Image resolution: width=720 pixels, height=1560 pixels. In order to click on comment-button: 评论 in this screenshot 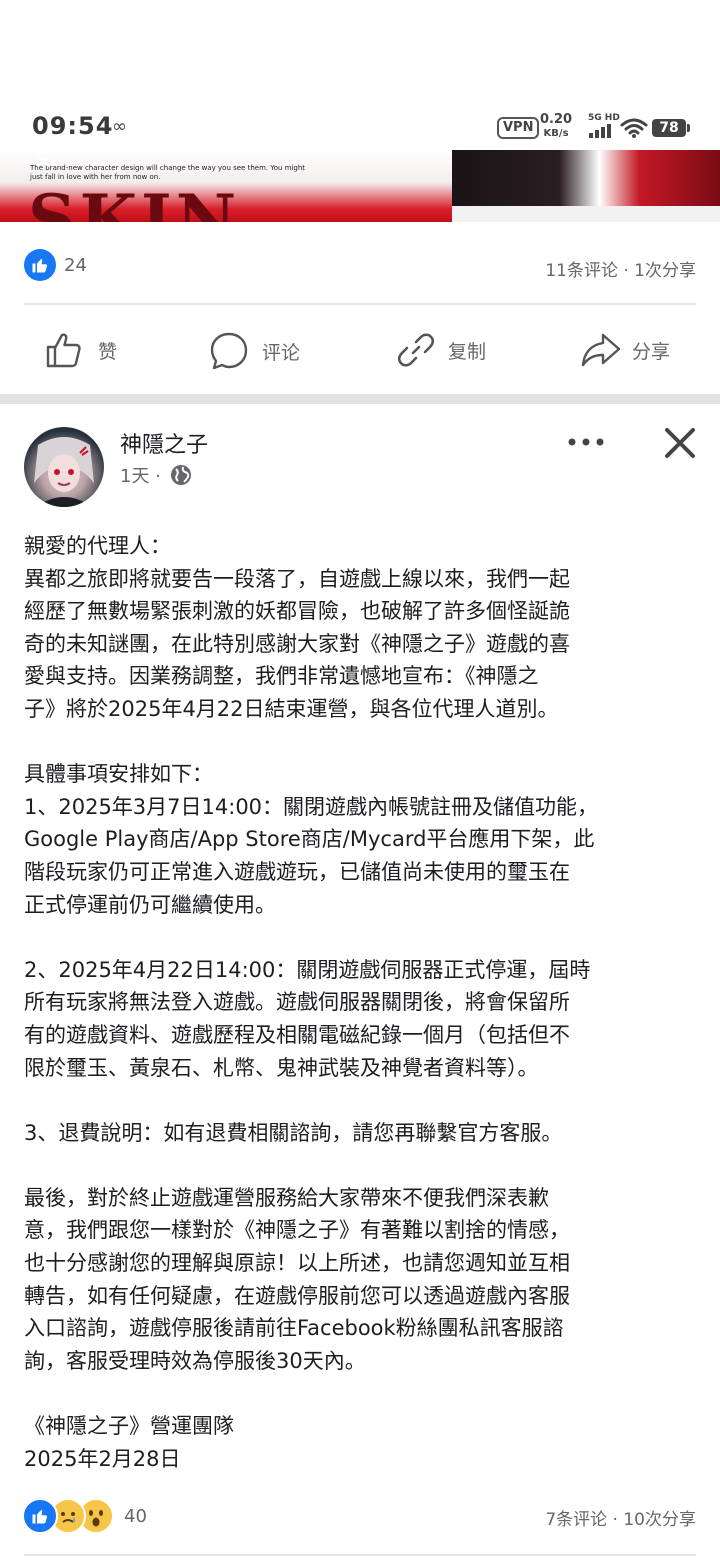, I will do `click(254, 351)`.